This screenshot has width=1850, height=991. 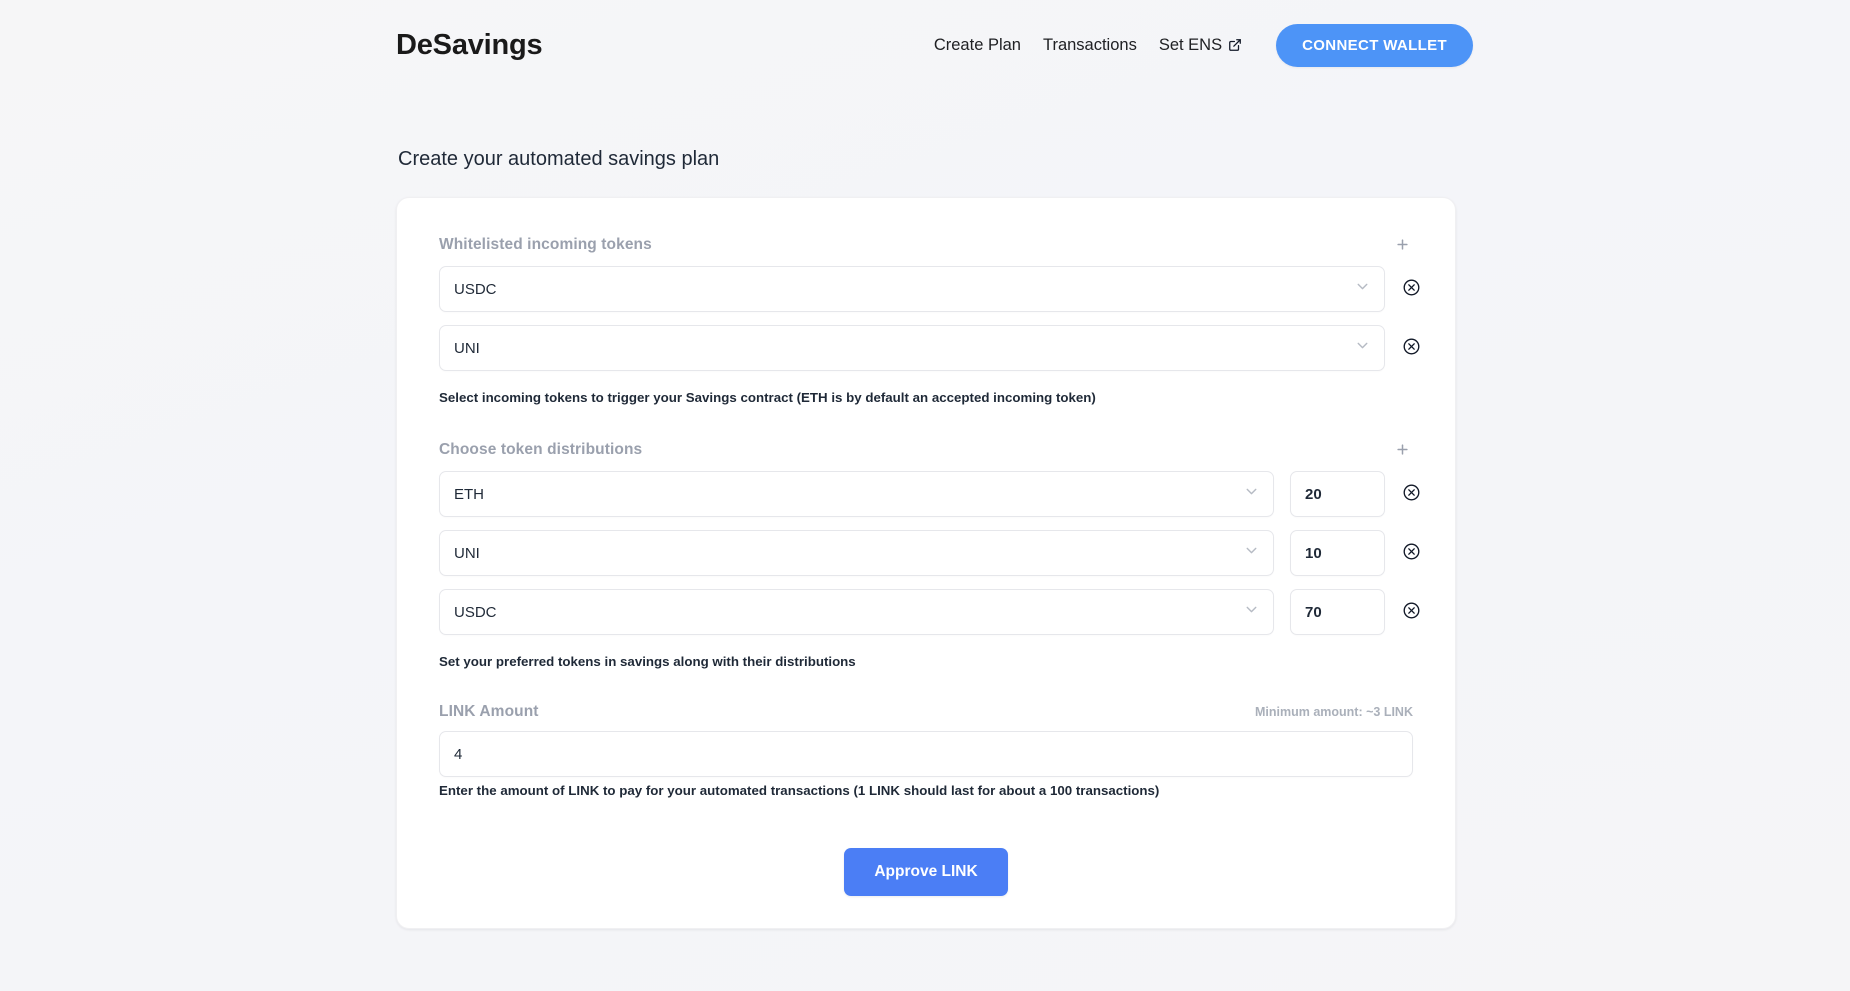 I want to click on add-whitelist-token-button, so click(x=1402, y=245).